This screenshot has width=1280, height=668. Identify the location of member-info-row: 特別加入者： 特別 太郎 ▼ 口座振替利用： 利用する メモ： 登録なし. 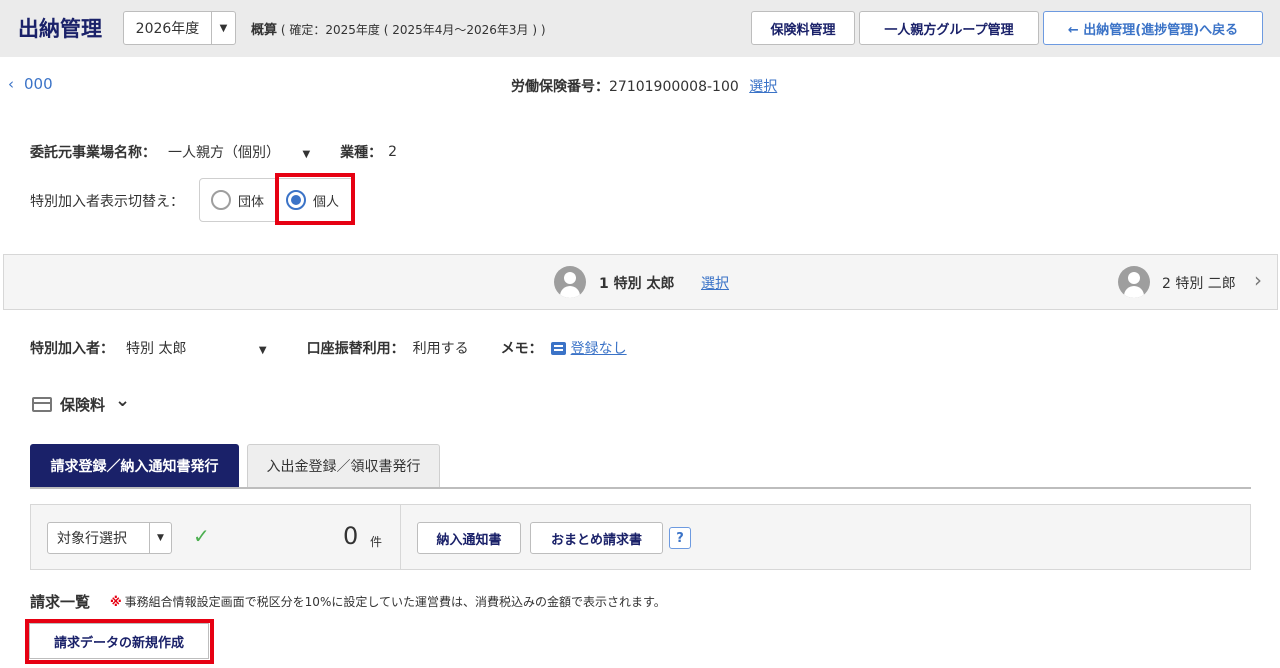
(328, 348).